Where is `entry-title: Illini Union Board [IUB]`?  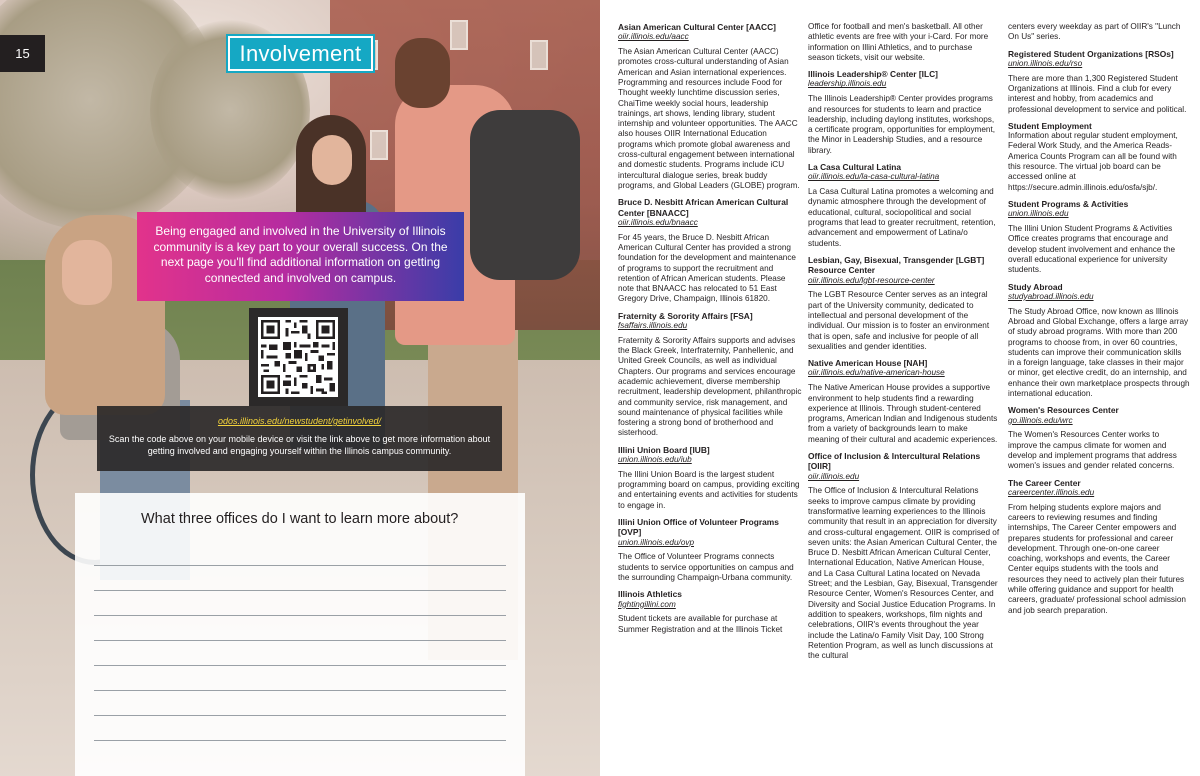 entry-title: Illini Union Board [IUB] is located at coordinates (664, 449).